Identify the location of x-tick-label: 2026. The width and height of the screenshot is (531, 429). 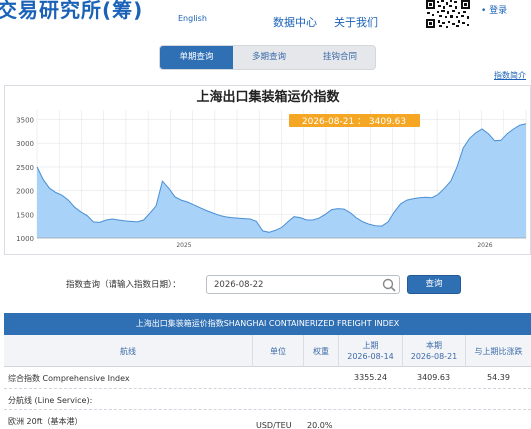
(484, 245).